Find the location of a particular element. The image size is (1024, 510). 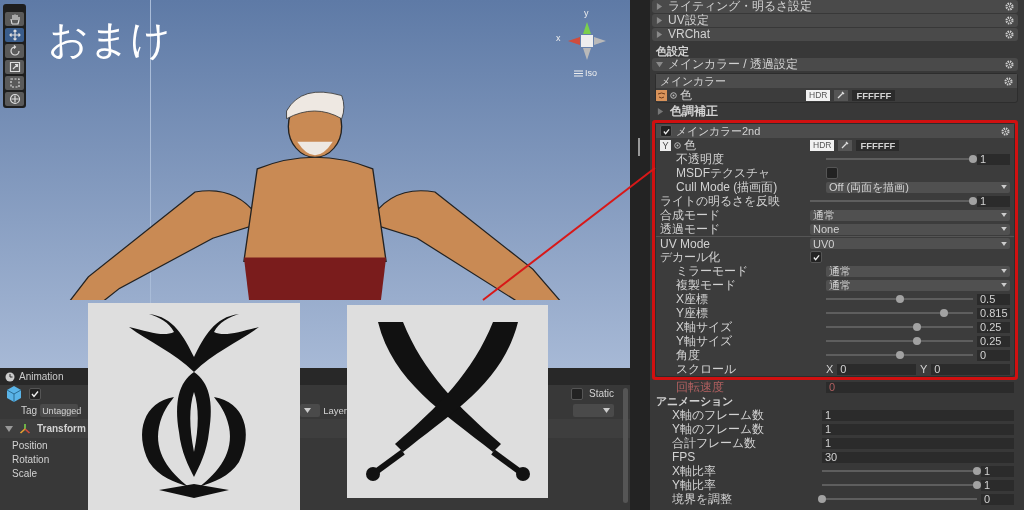

tag-dropdown: Untagged is located at coordinates (59, 410).